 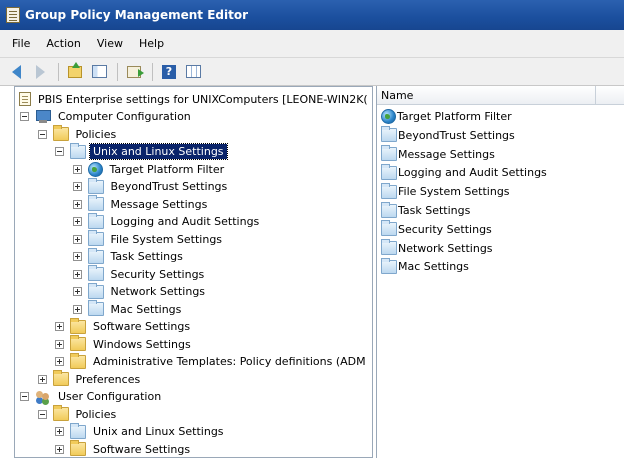 What do you see at coordinates (63, 43) in the screenshot?
I see `menu-action: Action` at bounding box center [63, 43].